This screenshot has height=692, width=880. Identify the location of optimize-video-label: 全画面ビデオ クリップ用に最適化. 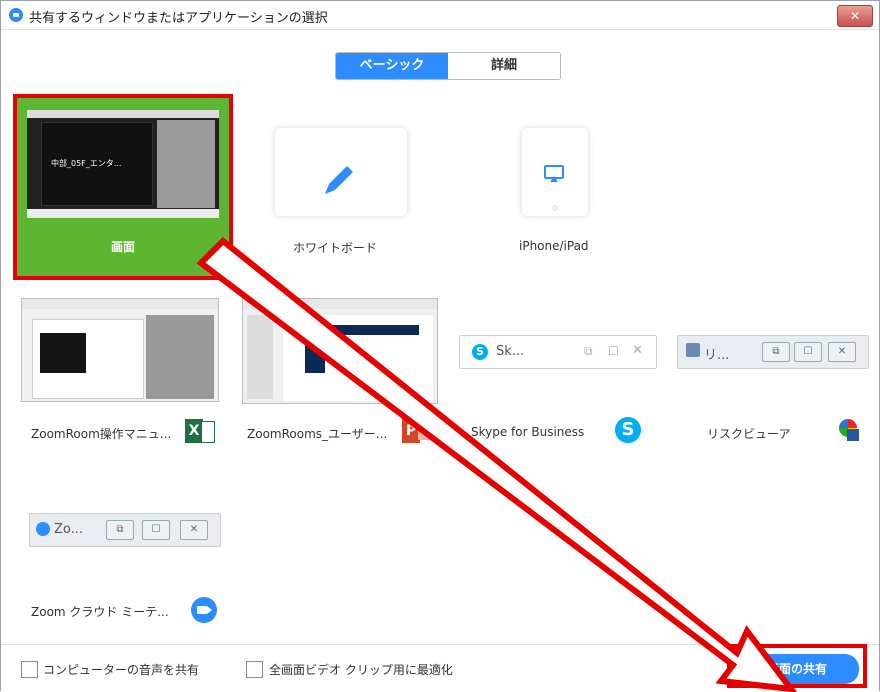
(361, 670).